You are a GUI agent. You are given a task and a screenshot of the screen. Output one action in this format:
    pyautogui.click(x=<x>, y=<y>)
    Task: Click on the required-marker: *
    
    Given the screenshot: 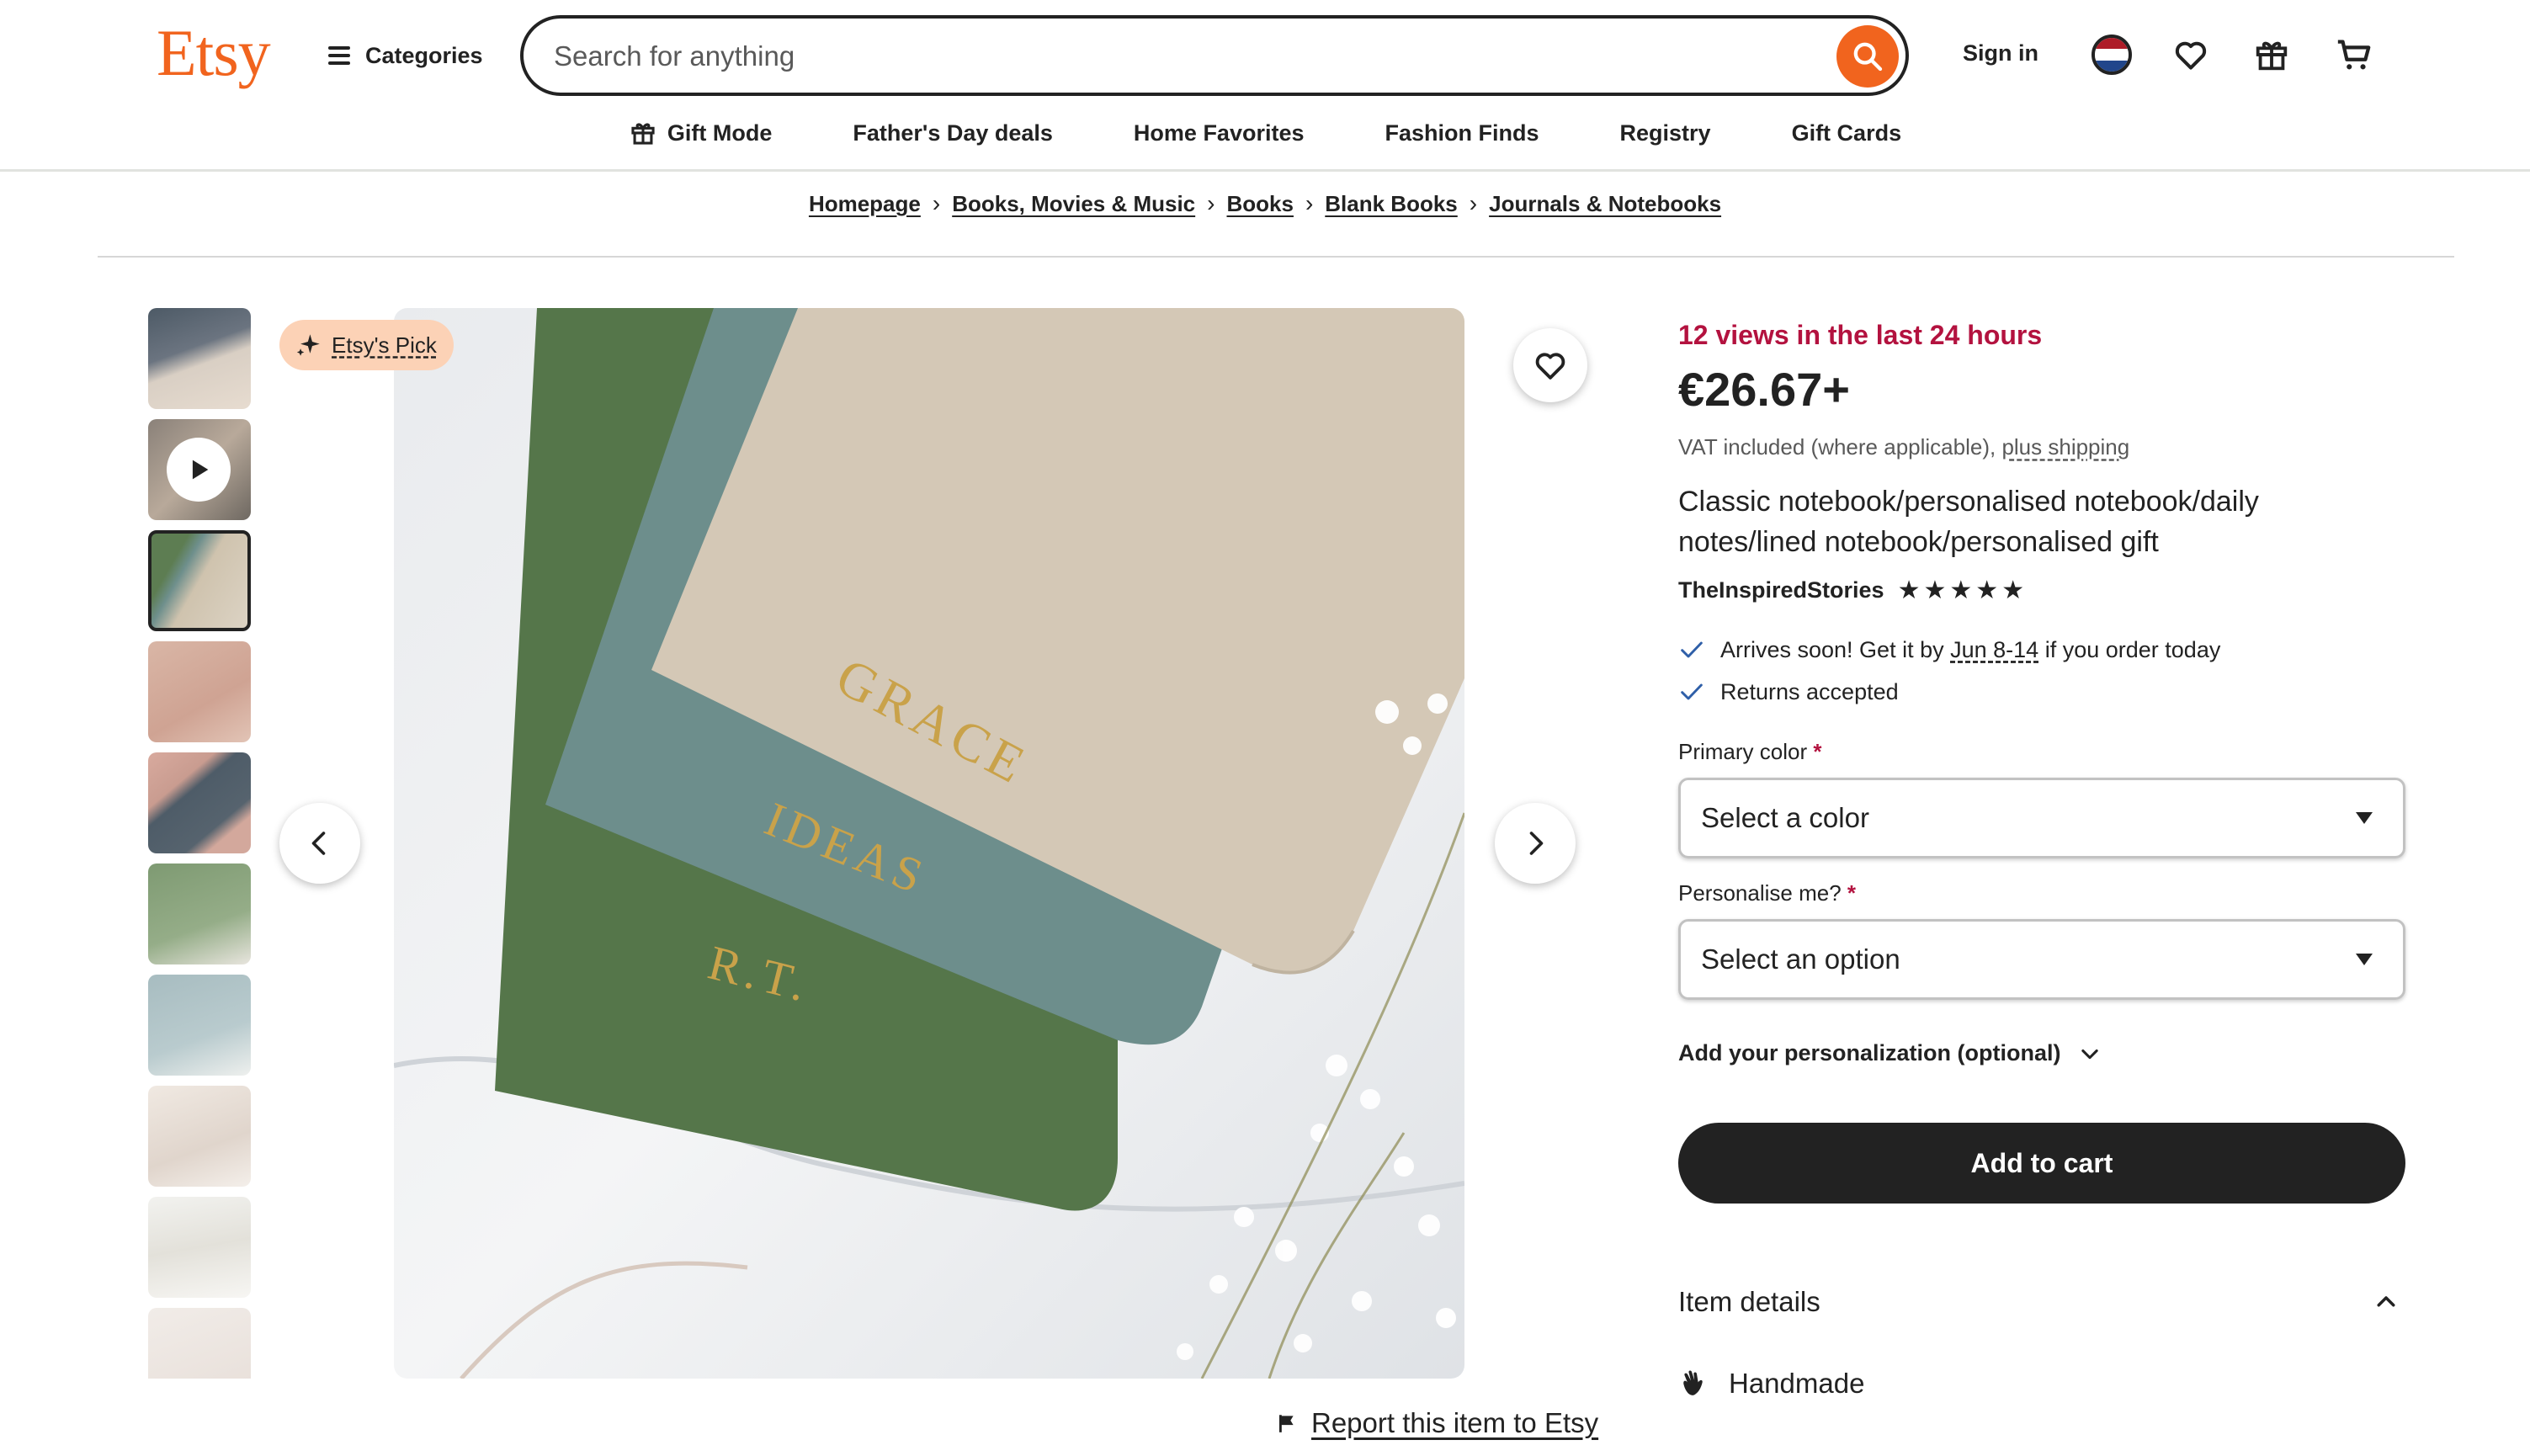 What is the action you would take?
    pyautogui.click(x=1817, y=751)
    